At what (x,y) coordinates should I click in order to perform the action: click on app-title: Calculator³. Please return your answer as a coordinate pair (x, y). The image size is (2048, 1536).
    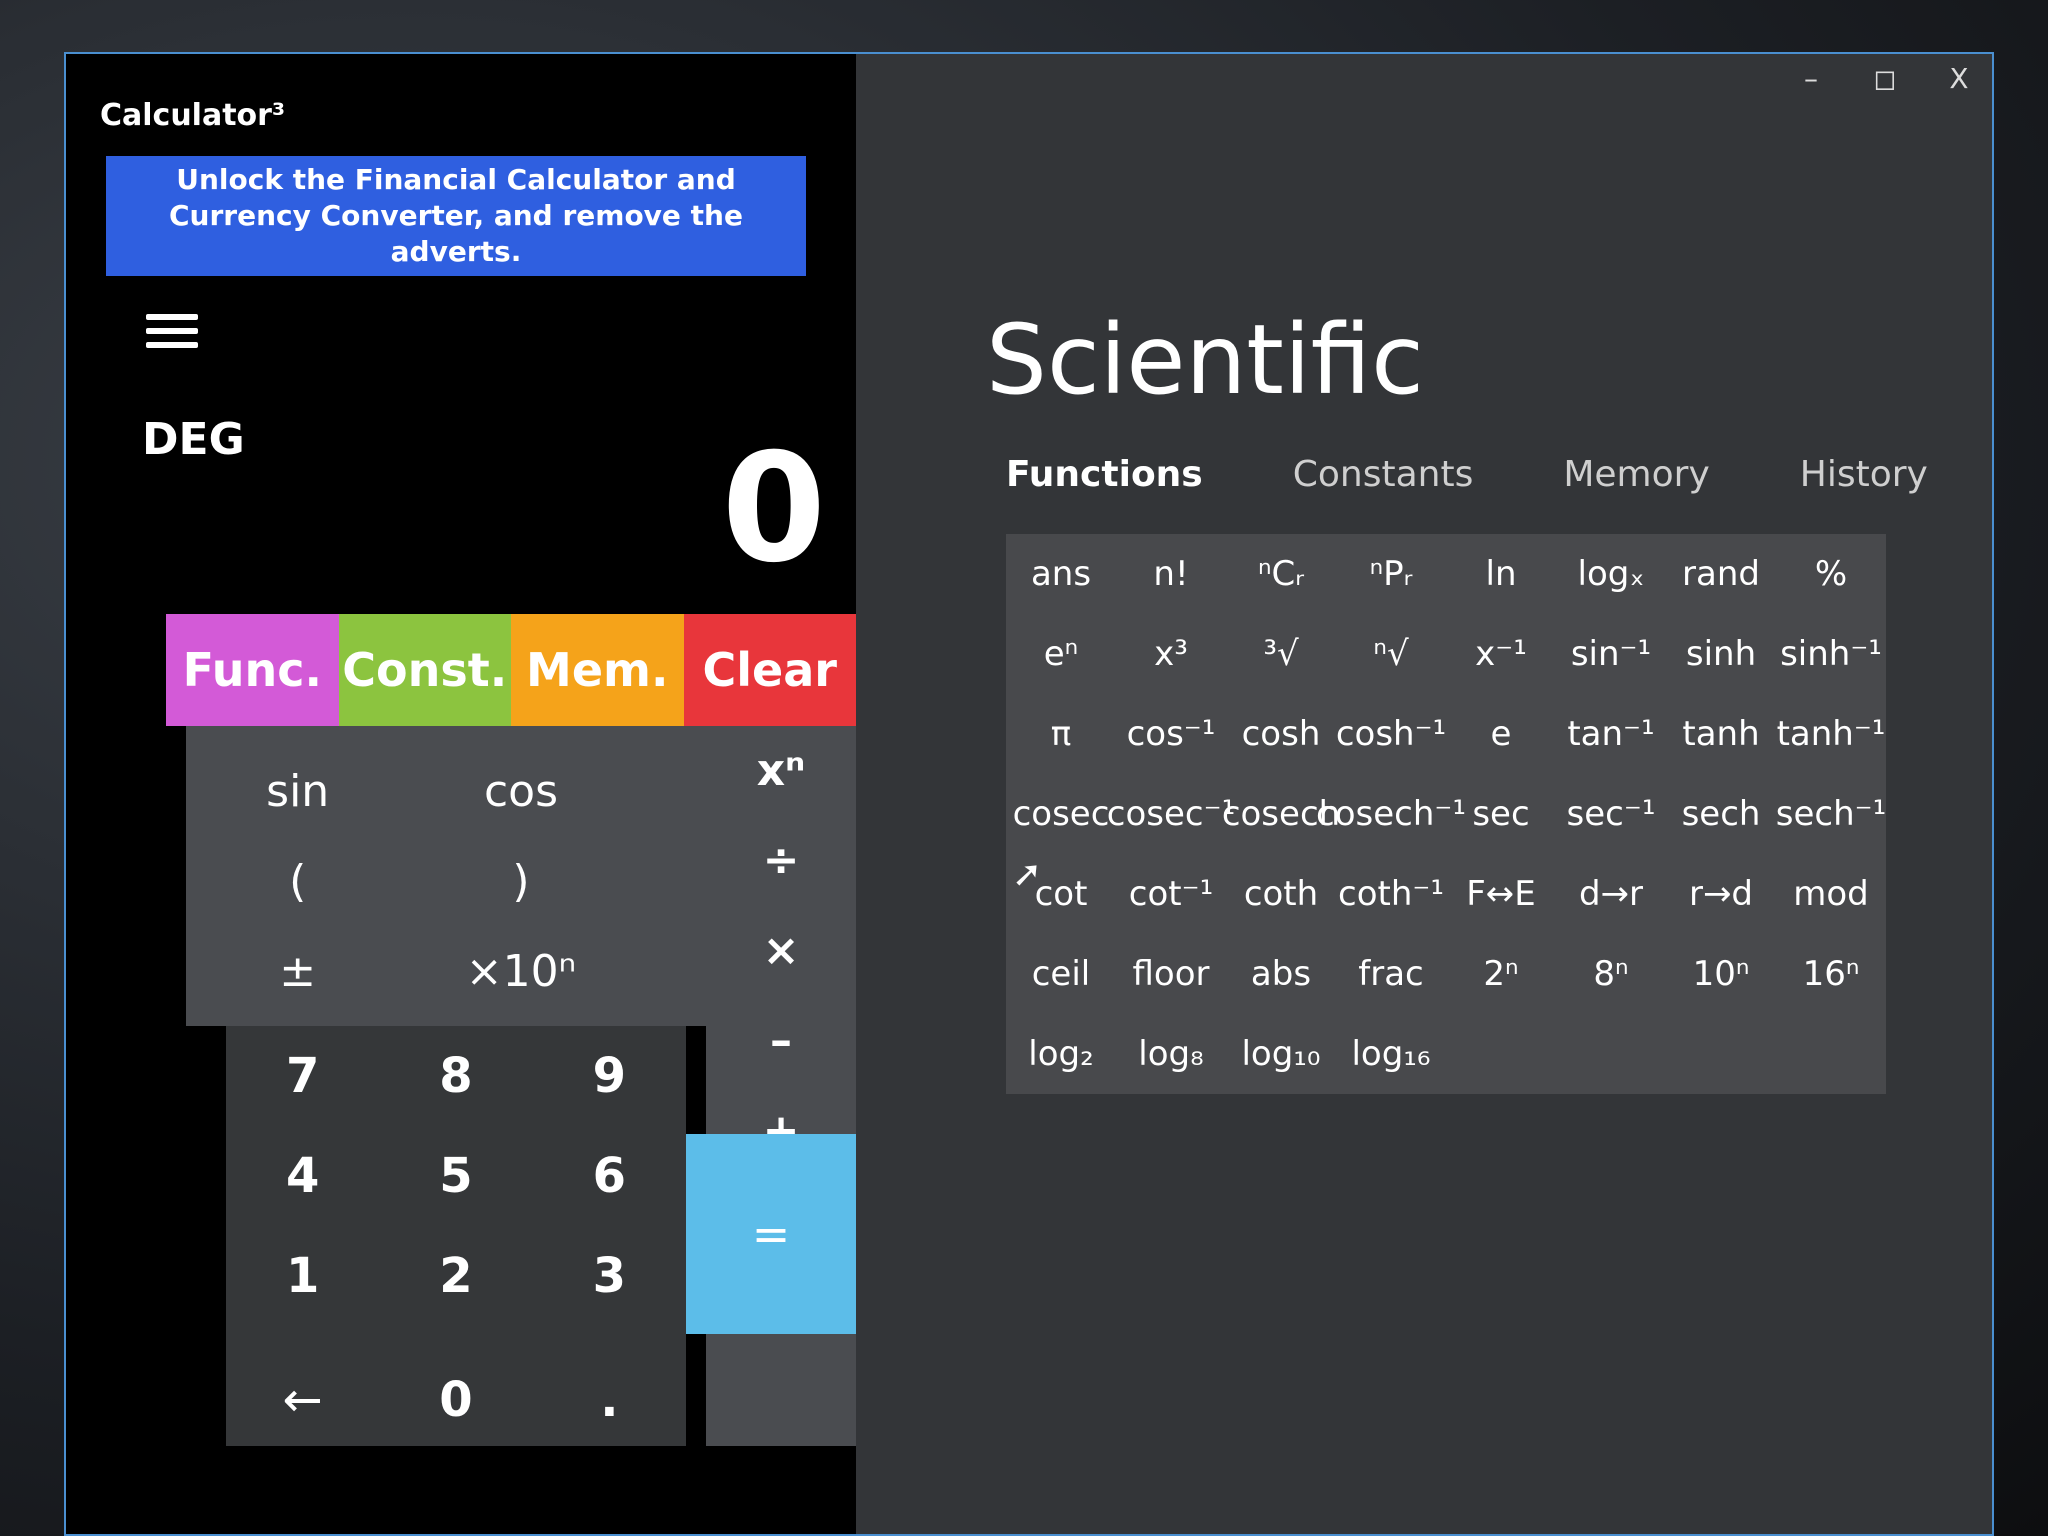
    Looking at the image, I should click on (193, 115).